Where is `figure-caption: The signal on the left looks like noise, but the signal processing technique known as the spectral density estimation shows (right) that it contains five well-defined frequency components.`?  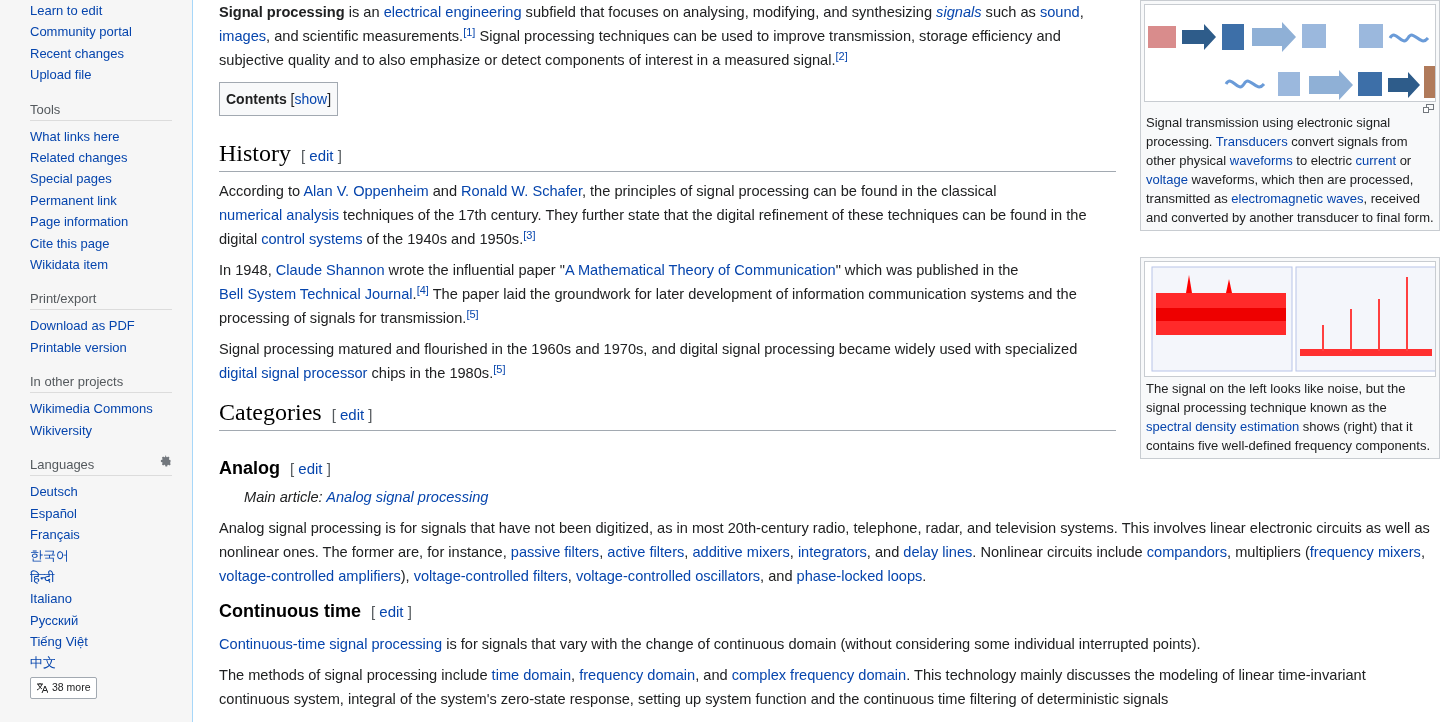
figure-caption: The signal on the left looks like noise, but the signal processing technique known as the spectral density estimation shows (right) that it contains five well-defined frequency components. is located at coordinates (1288, 417).